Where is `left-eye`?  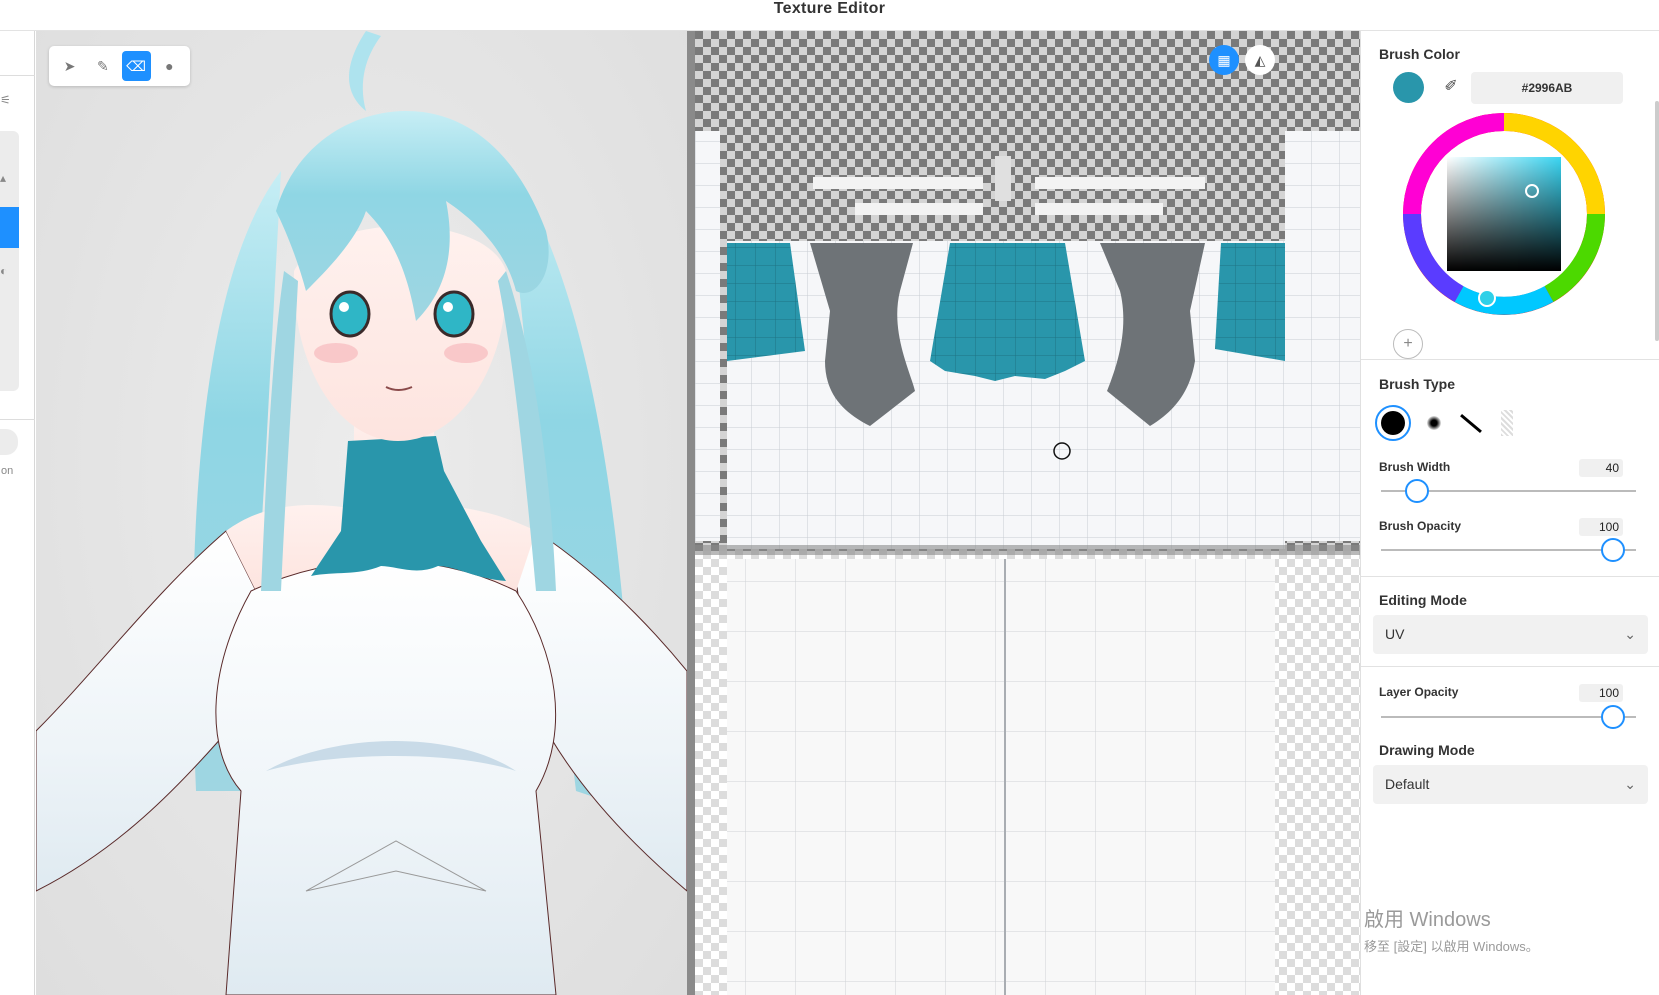 left-eye is located at coordinates (350, 314).